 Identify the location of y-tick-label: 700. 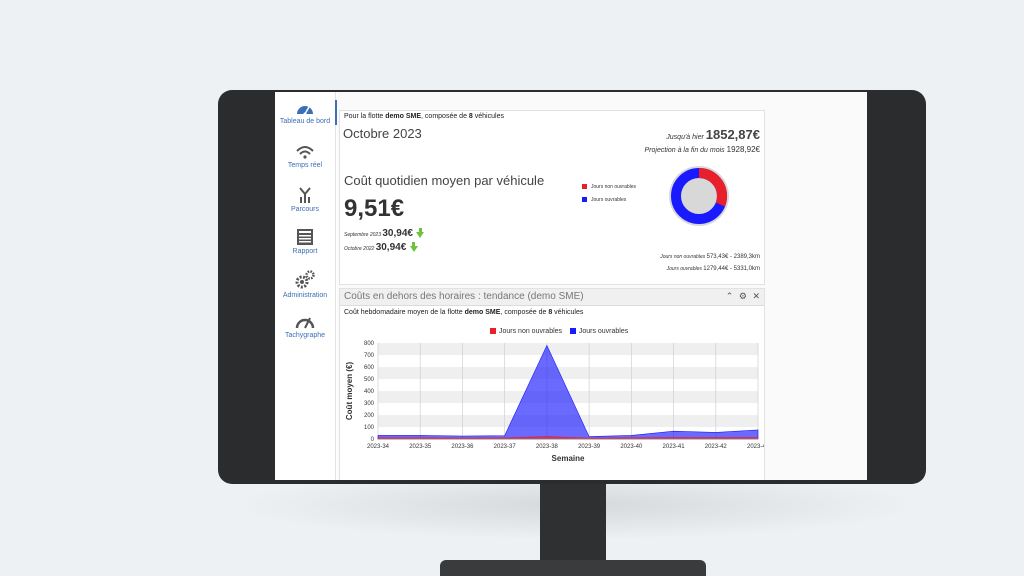
(369, 356).